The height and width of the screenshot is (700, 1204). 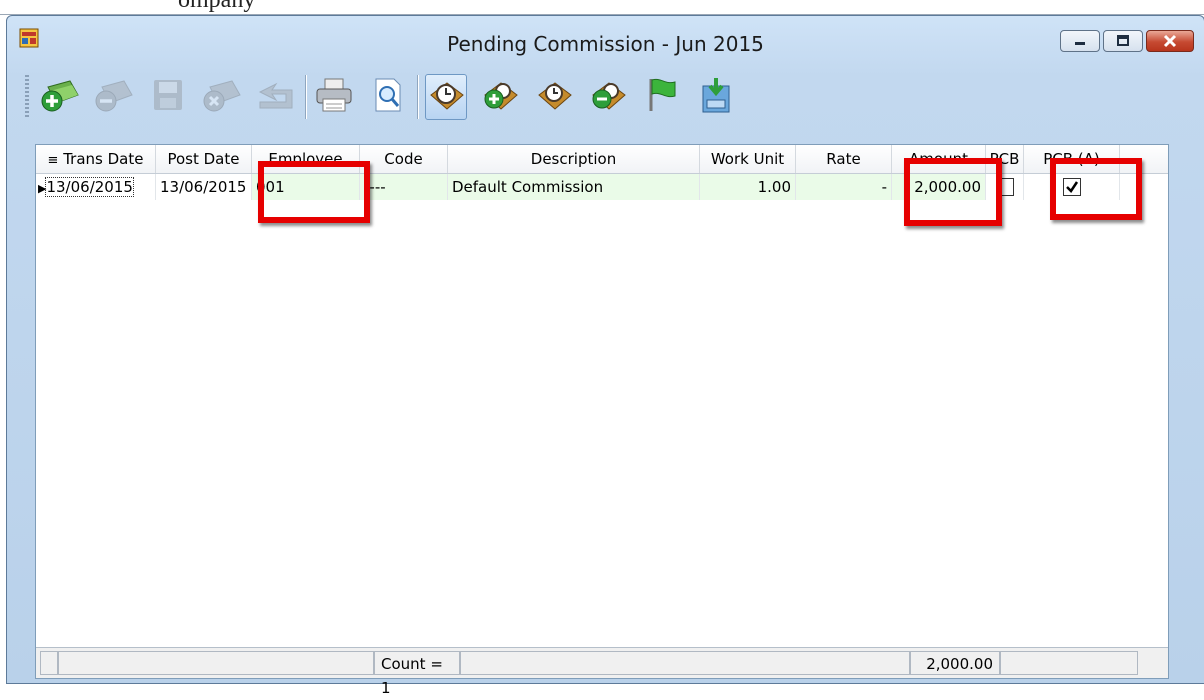 What do you see at coordinates (574, 159) in the screenshot?
I see `column-header-description: Description` at bounding box center [574, 159].